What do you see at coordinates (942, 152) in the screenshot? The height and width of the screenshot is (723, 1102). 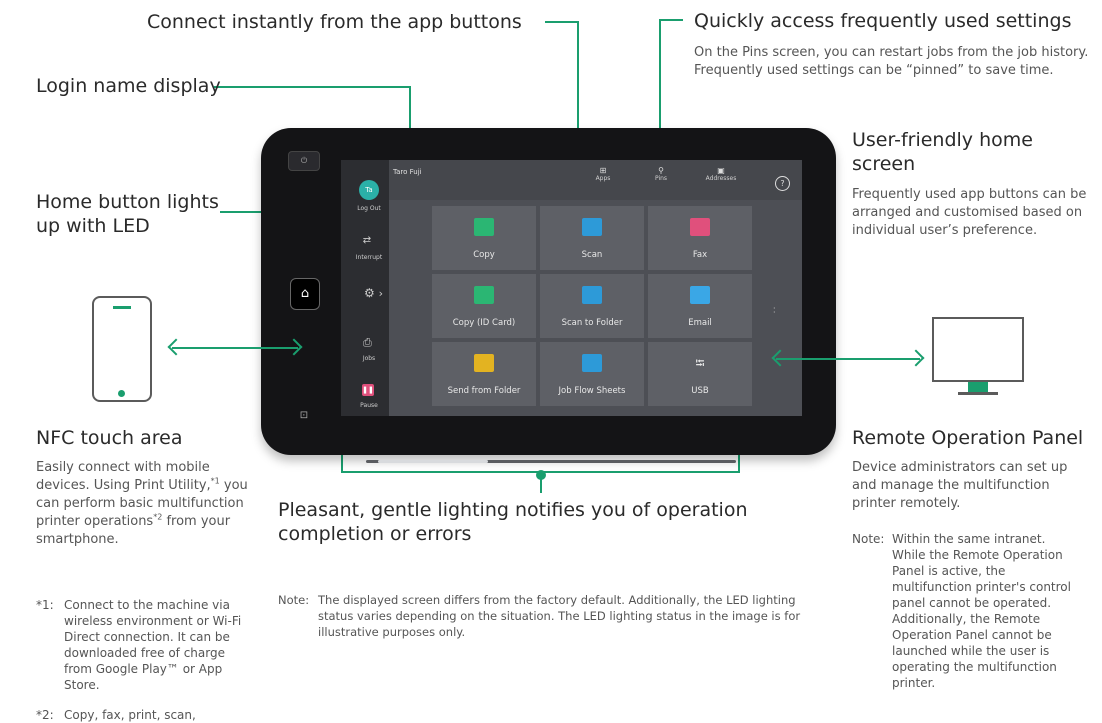 I see `callout-home-screen-title: User-friendly home screen` at bounding box center [942, 152].